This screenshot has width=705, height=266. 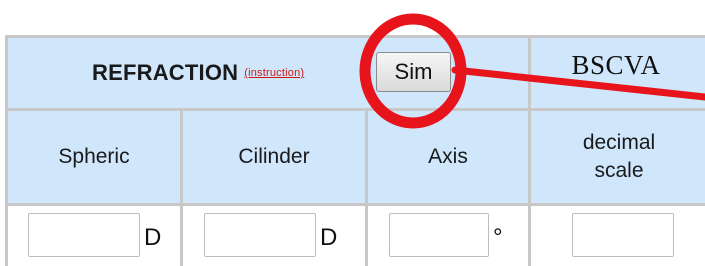 I want to click on column-label-scale: scale, so click(x=619, y=170).